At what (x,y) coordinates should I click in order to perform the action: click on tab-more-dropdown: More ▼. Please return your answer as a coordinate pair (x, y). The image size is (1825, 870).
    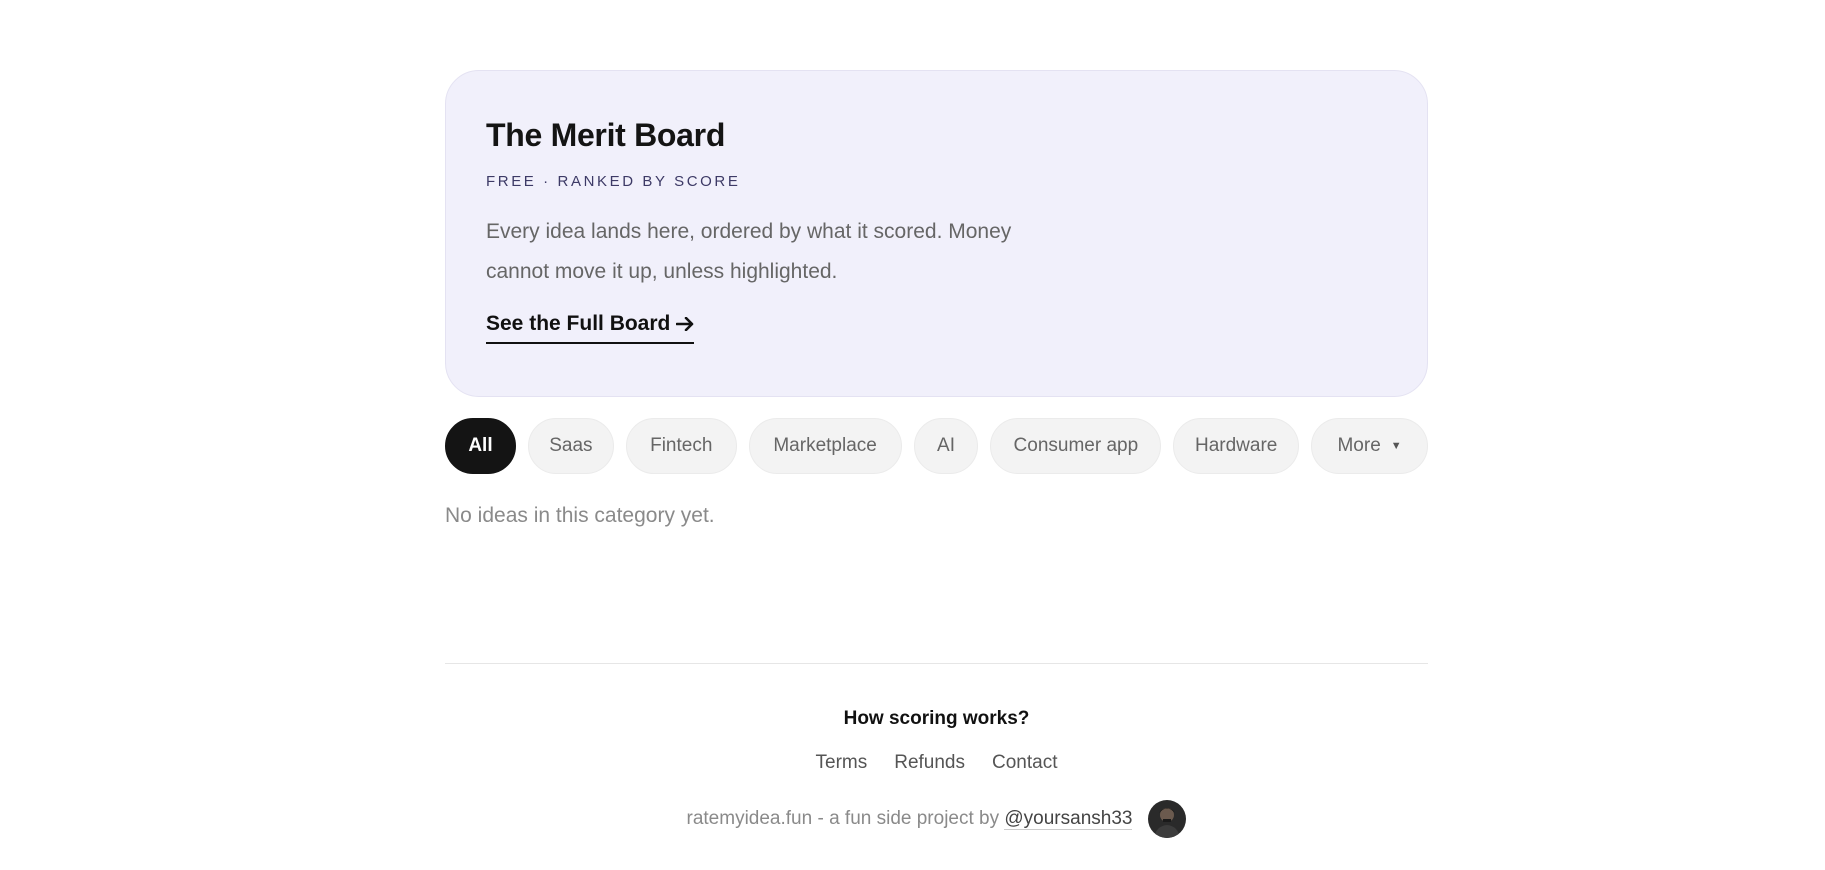
    Looking at the image, I should click on (1369, 446).